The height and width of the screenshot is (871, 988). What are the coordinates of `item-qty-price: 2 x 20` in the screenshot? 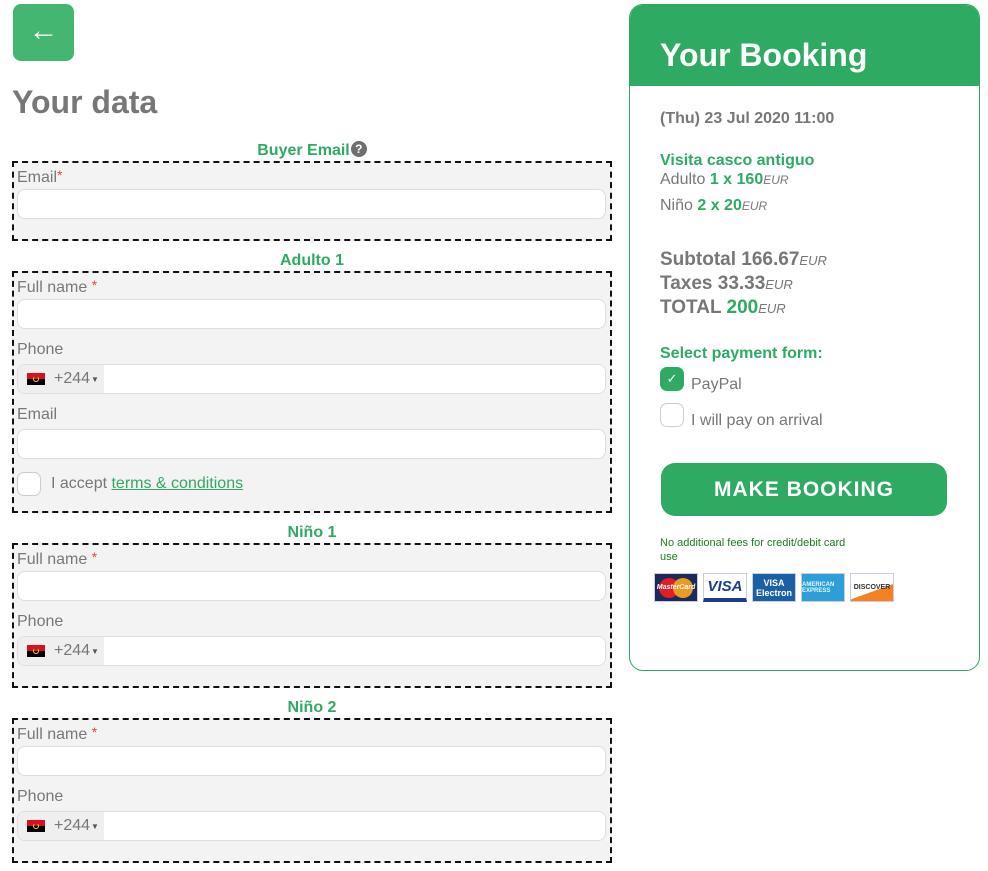 It's located at (719, 205).